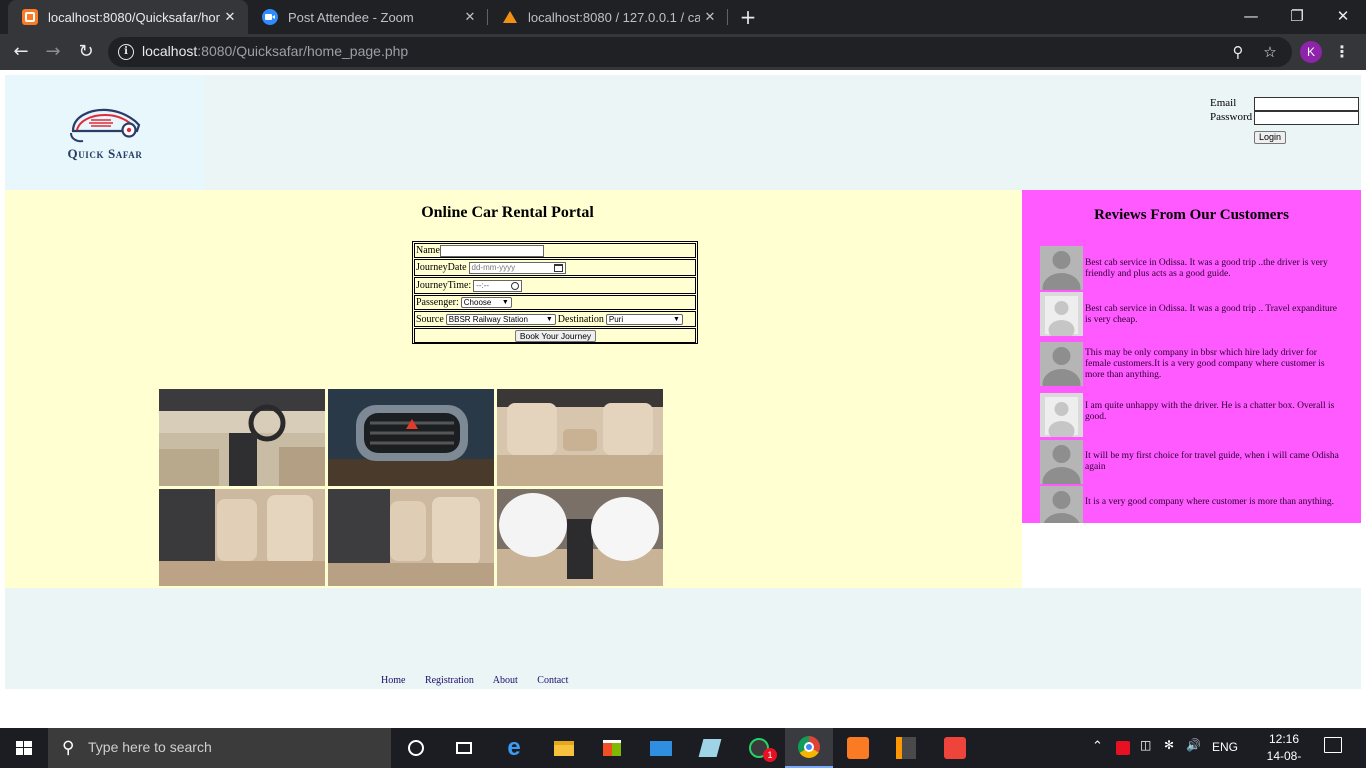 The height and width of the screenshot is (768, 1366). What do you see at coordinates (552, 680) in the screenshot?
I see `footer-link-contact: Contact` at bounding box center [552, 680].